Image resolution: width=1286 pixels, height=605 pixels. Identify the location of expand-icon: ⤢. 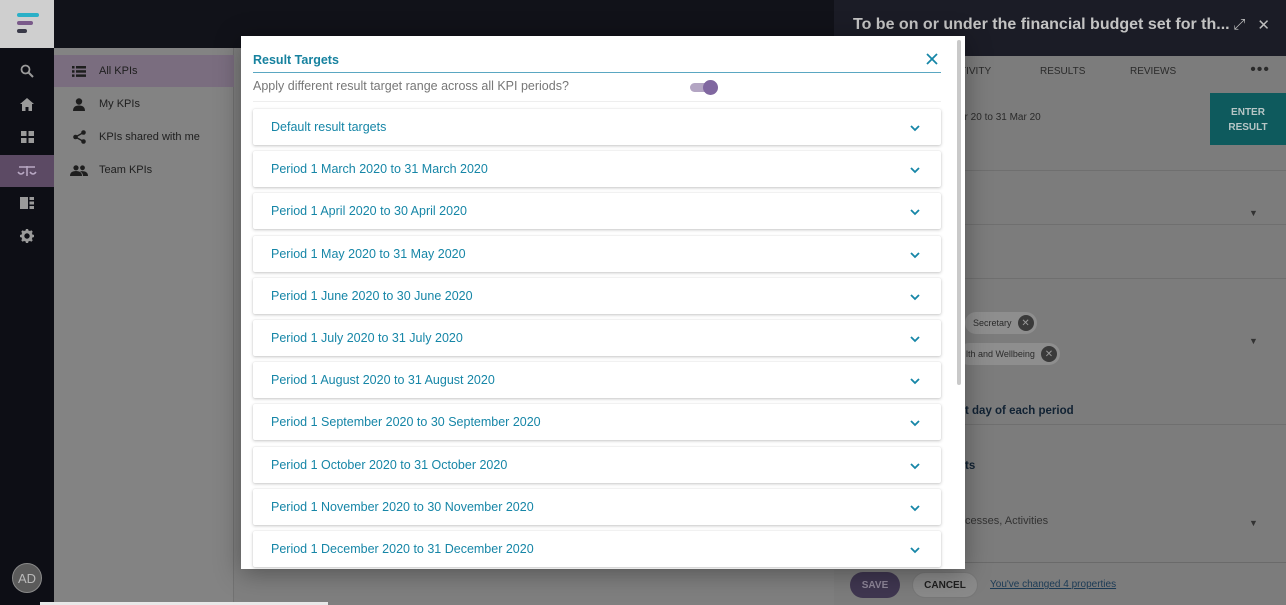
(1239, 25).